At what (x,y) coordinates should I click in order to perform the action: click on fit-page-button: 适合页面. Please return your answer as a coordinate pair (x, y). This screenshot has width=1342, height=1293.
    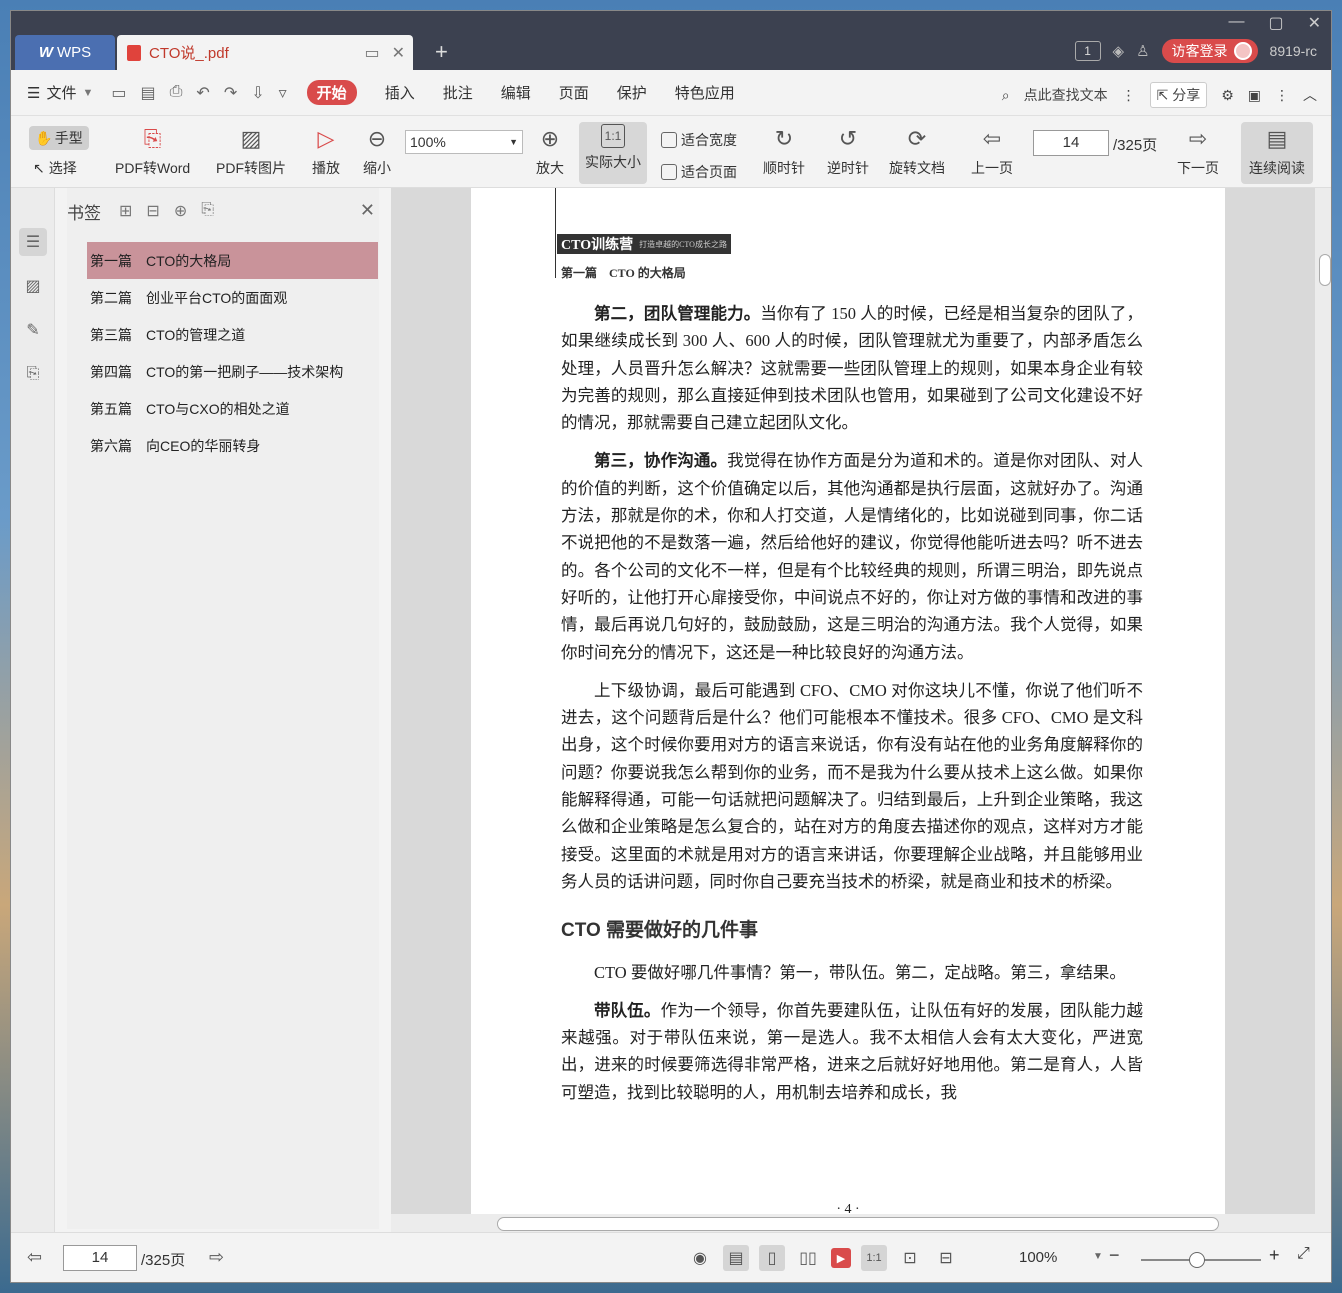
    Looking at the image, I should click on (699, 172).